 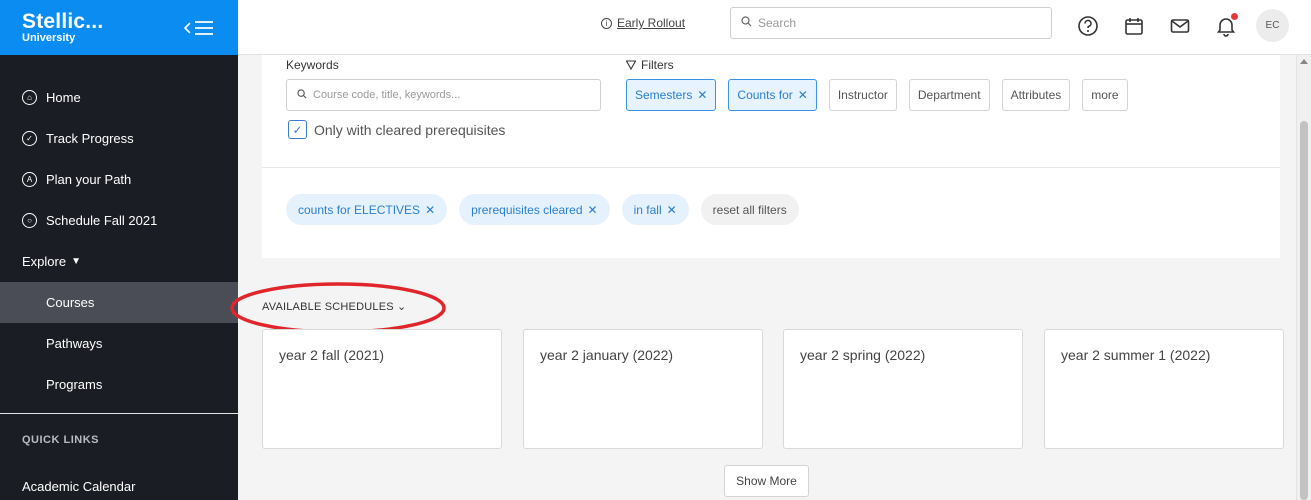 What do you see at coordinates (647, 209) in the screenshot?
I see `chip-label: in fall` at bounding box center [647, 209].